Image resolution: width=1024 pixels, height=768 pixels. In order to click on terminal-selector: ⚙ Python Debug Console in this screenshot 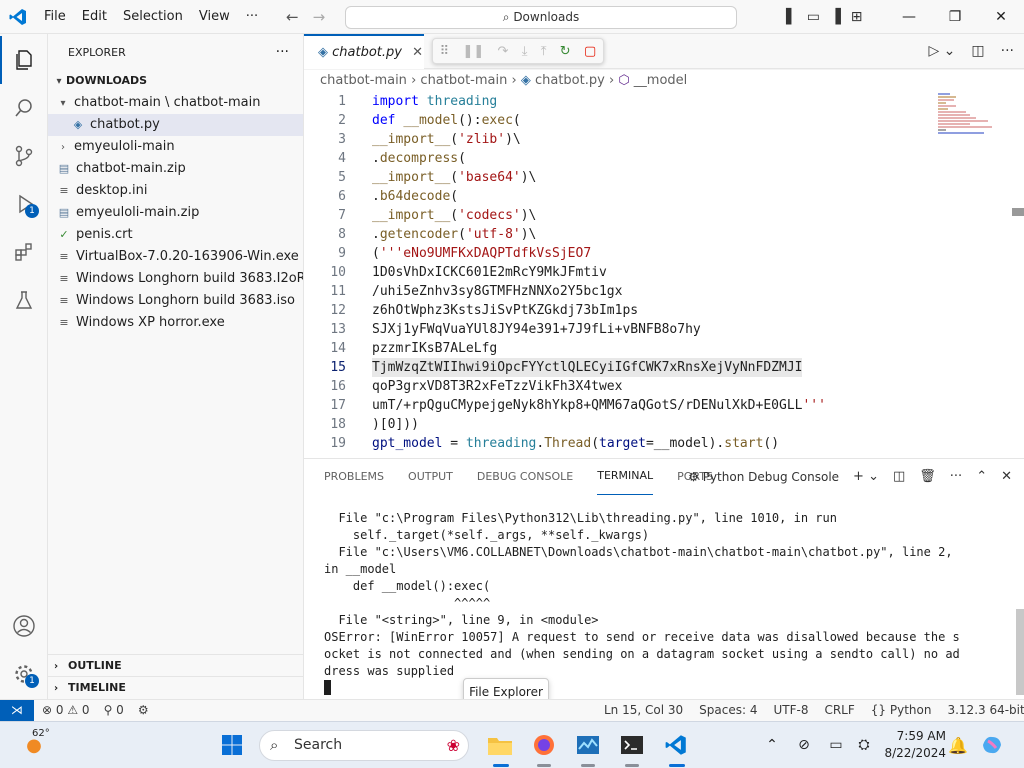, I will do `click(763, 477)`.